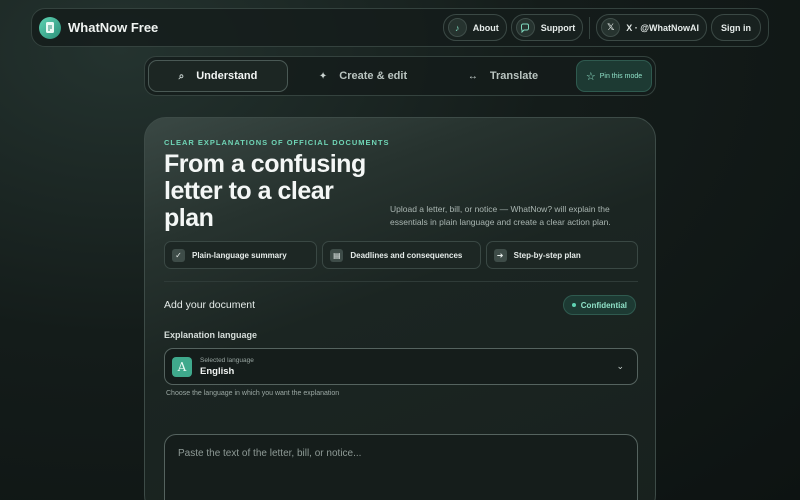 The image size is (800, 500). I want to click on divider, so click(590, 27).